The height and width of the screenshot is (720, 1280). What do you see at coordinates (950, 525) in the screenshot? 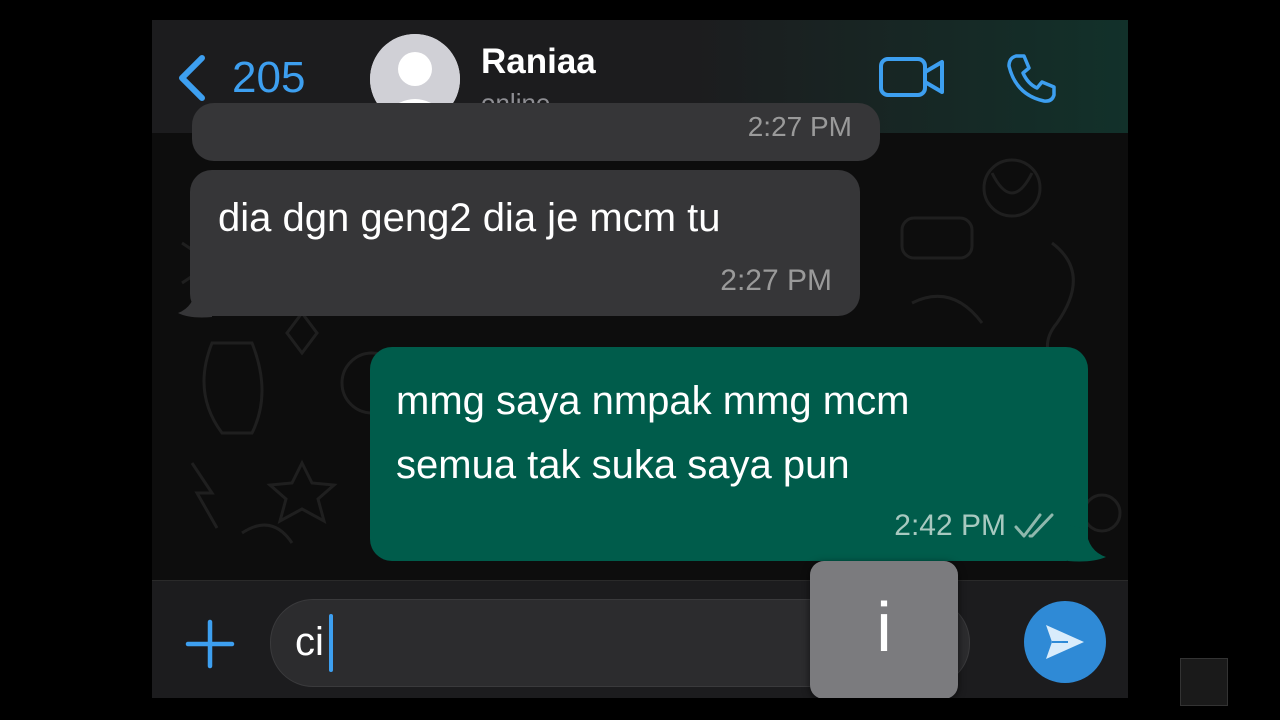
I see `message-time: 2:42 PM` at bounding box center [950, 525].